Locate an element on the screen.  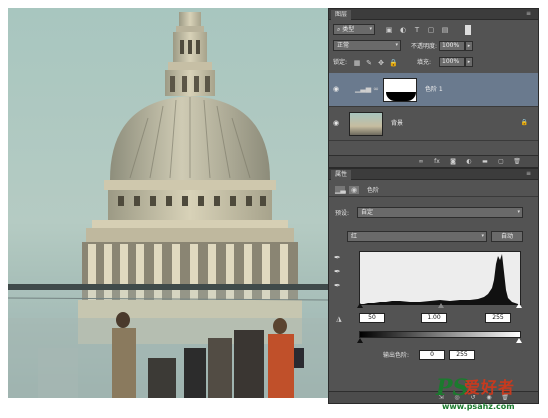
site-watermark: PS 爱好者 www.psahz.com is located at coordinates (489, 395).